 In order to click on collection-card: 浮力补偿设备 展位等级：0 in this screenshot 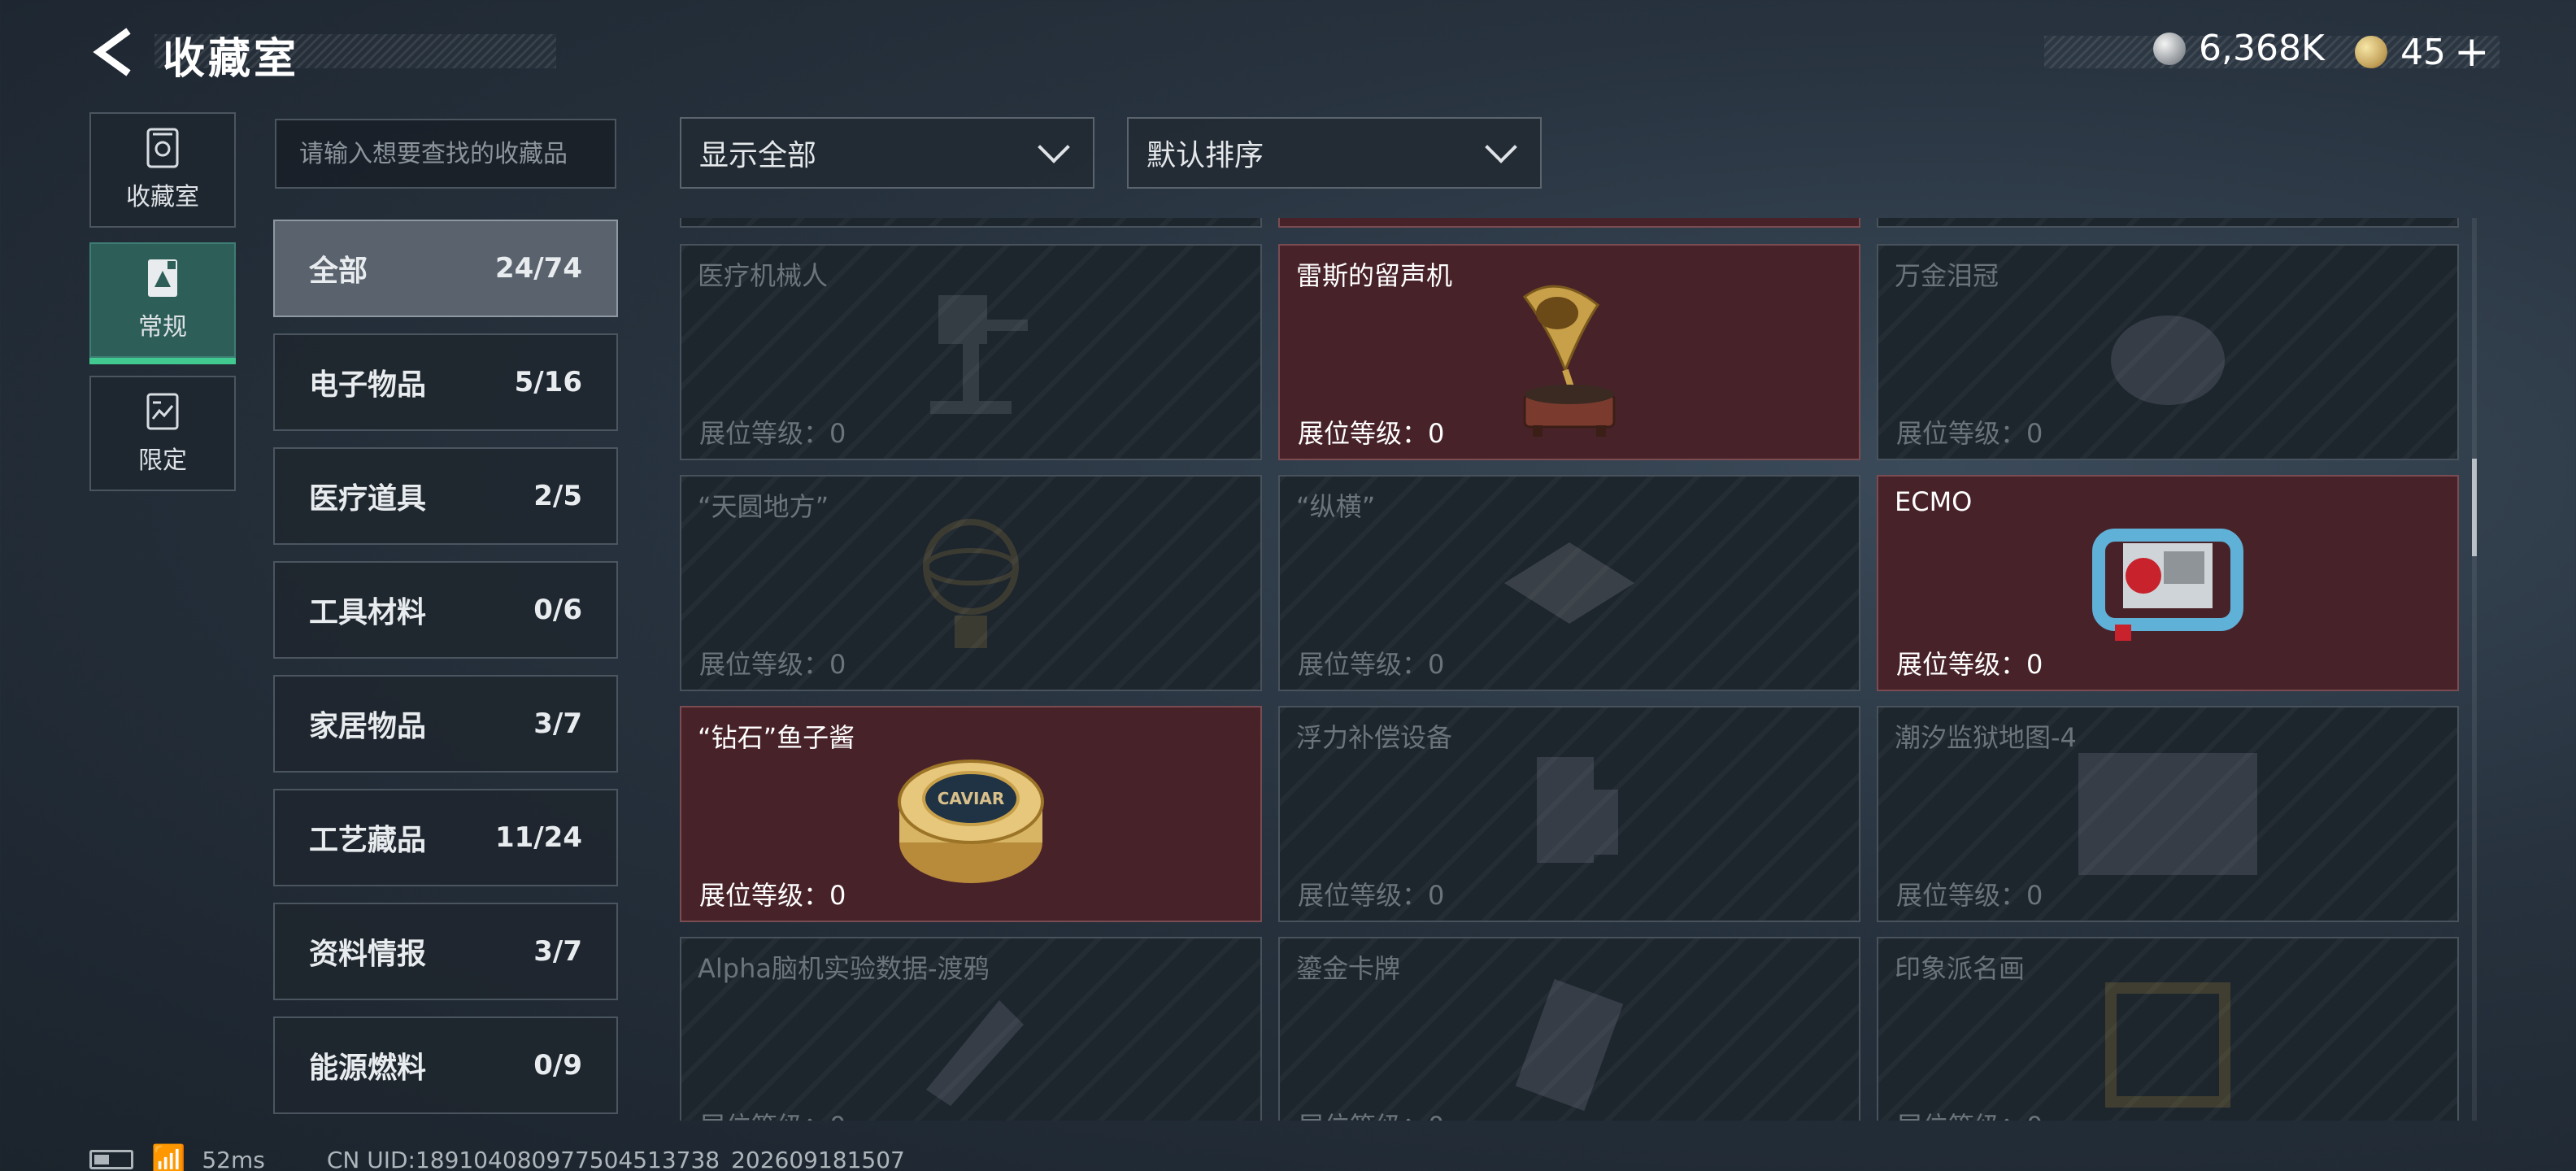, I will do `click(1569, 814)`.